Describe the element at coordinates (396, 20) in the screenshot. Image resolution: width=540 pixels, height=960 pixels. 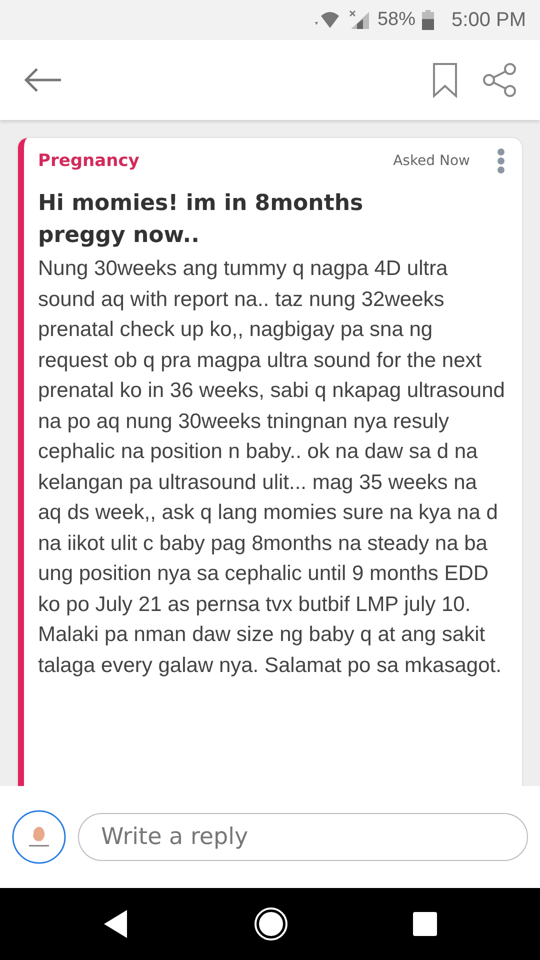
I see `battery-percent: 58%` at that location.